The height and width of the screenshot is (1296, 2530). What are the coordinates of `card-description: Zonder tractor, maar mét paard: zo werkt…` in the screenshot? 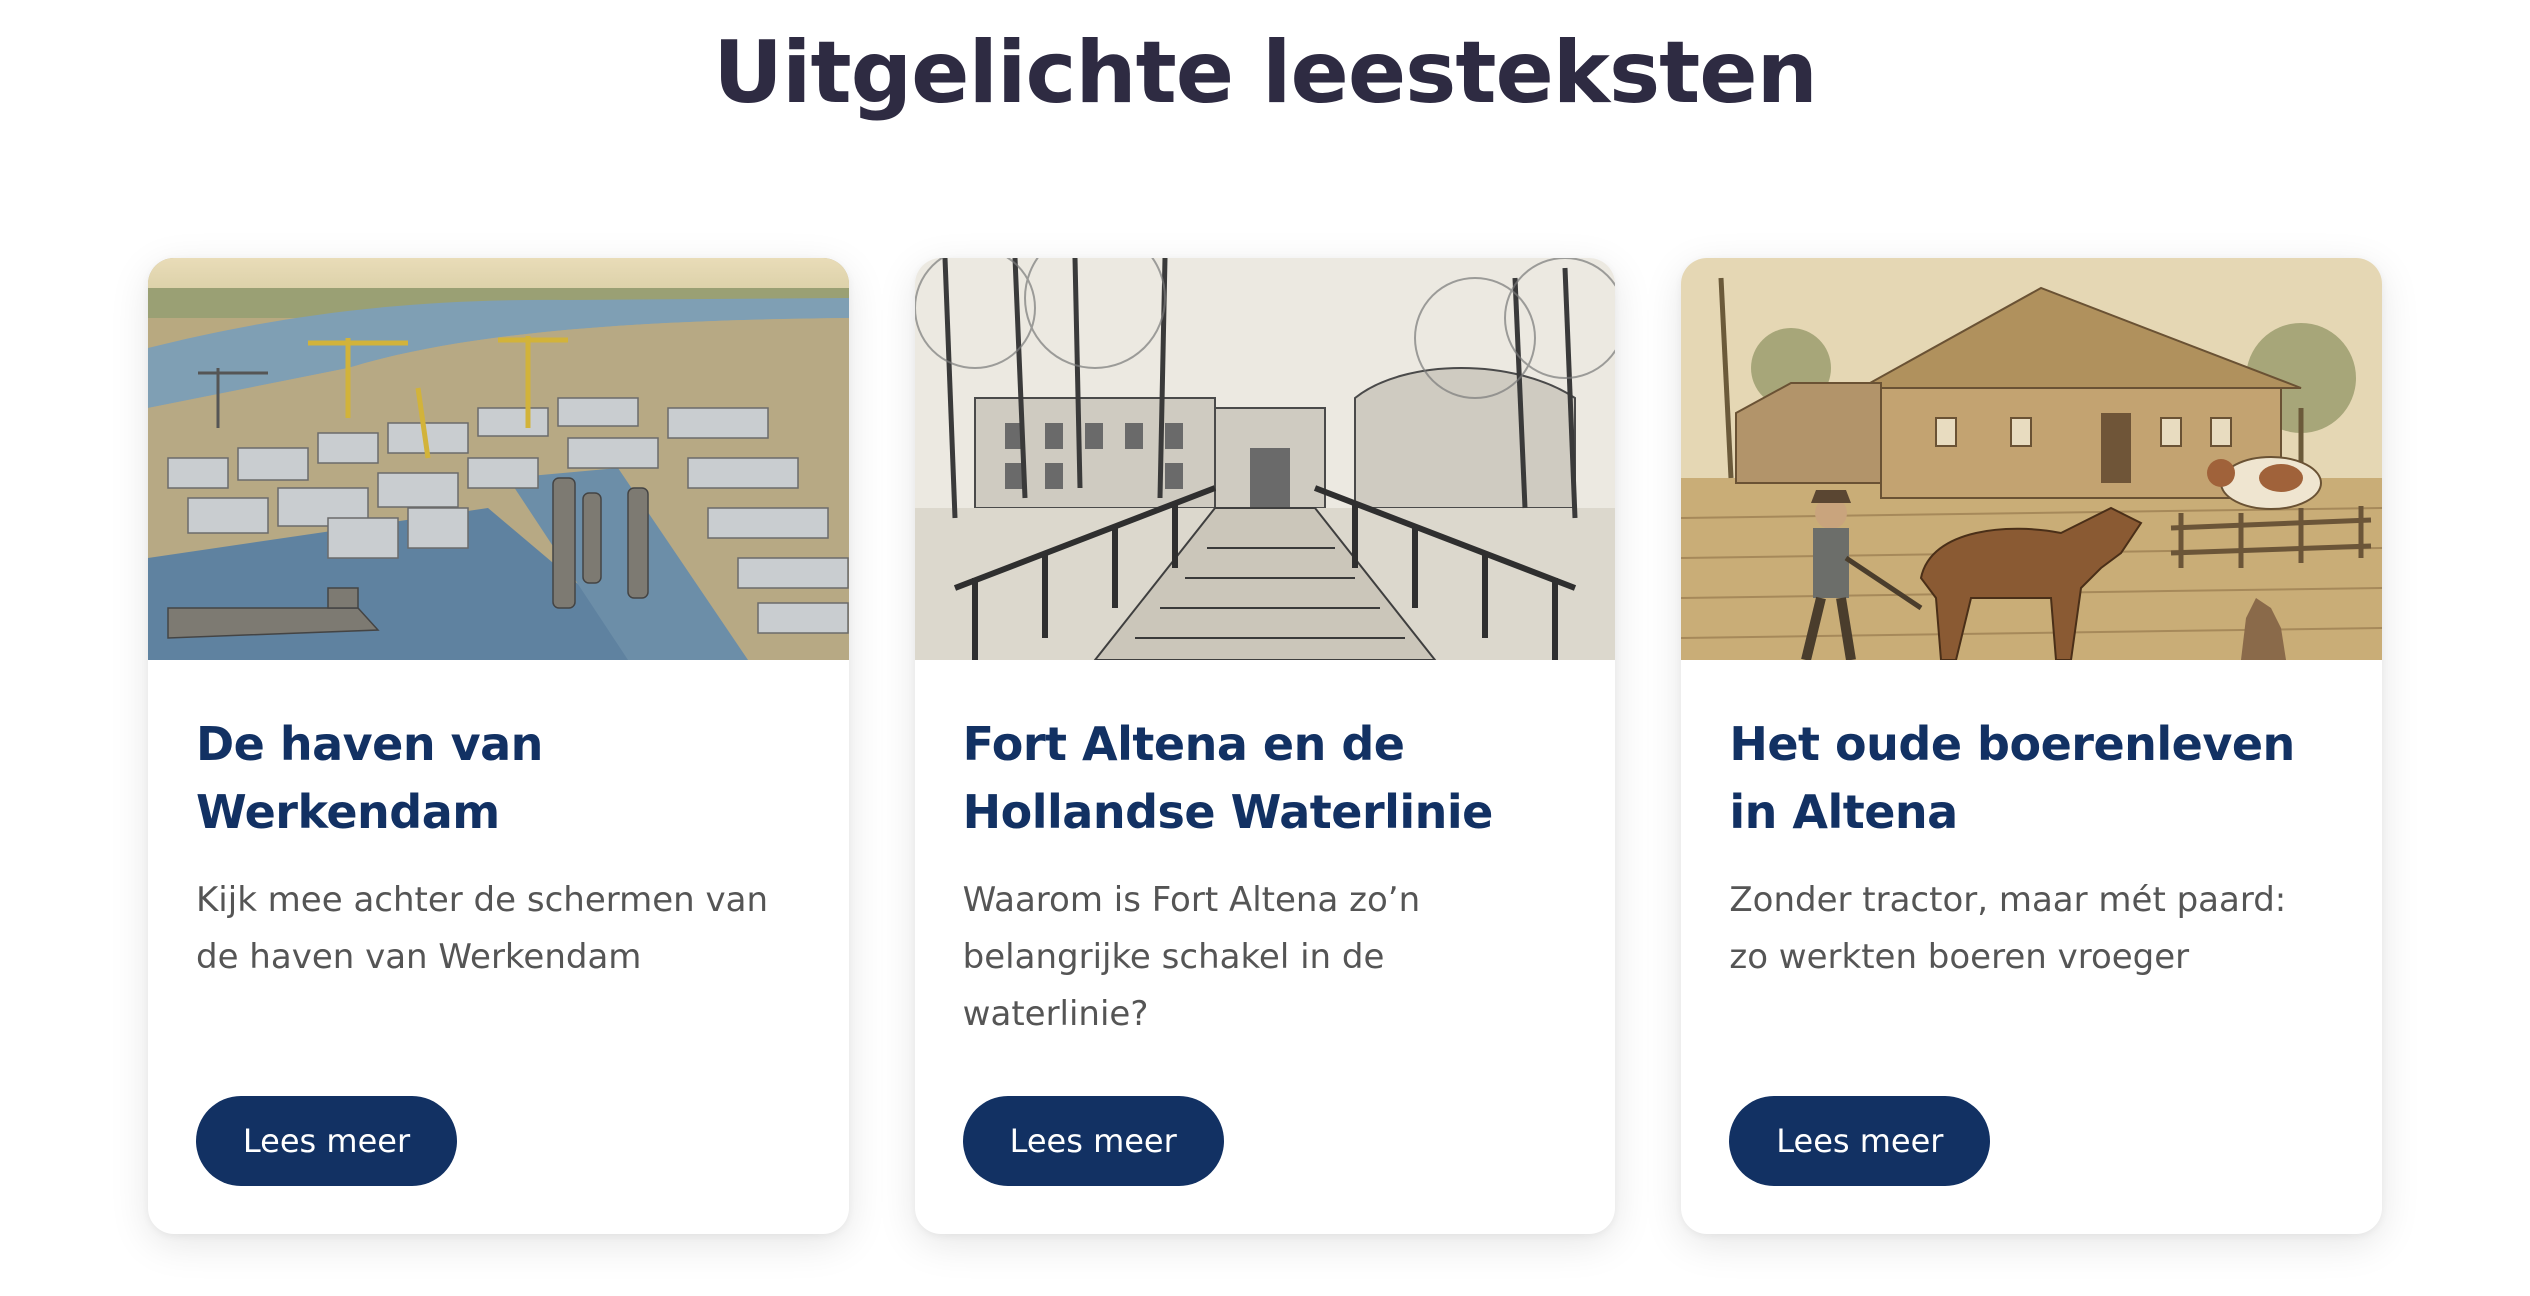 It's located at (2008, 928).